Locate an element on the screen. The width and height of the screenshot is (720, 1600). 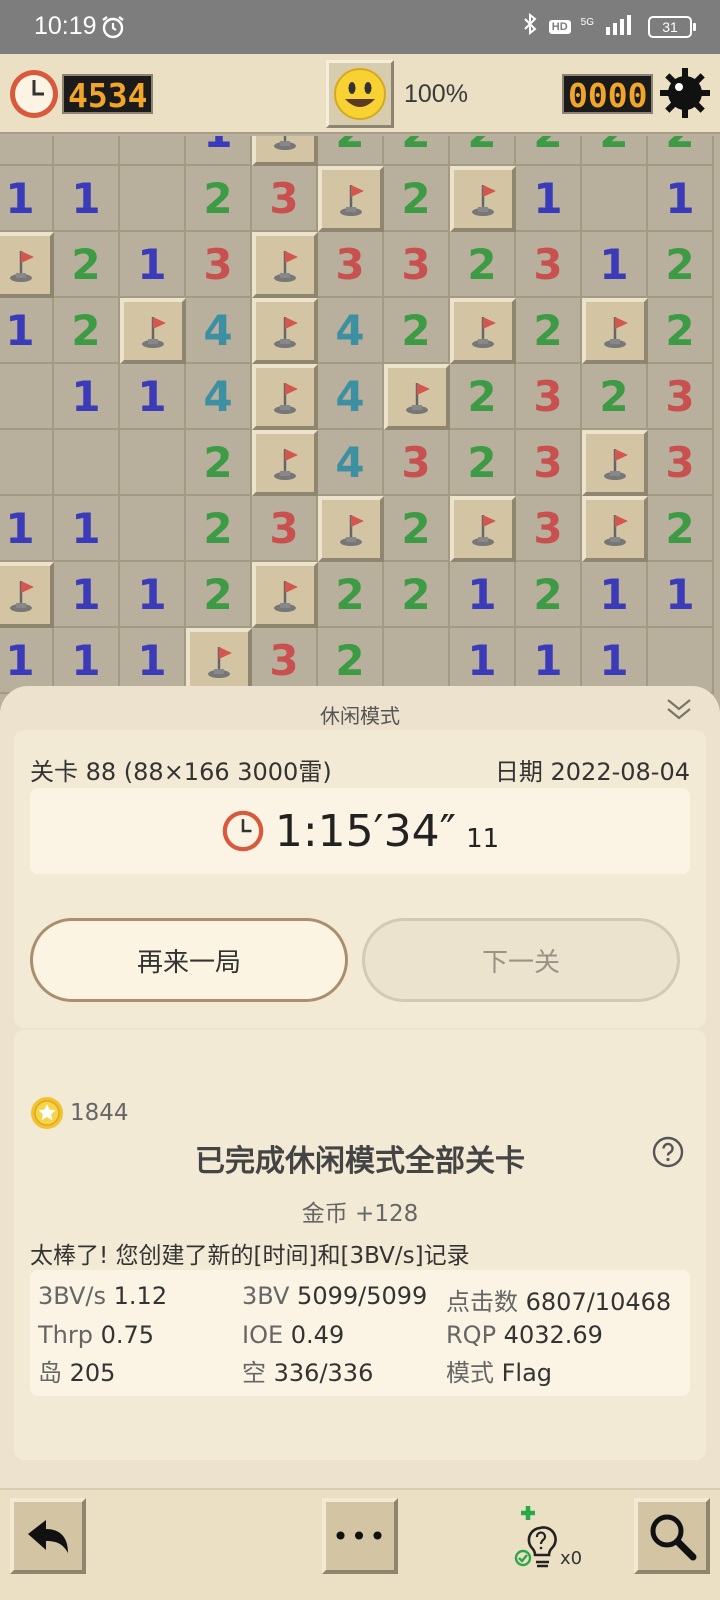
more-button: ••• is located at coordinates (360, 1536).